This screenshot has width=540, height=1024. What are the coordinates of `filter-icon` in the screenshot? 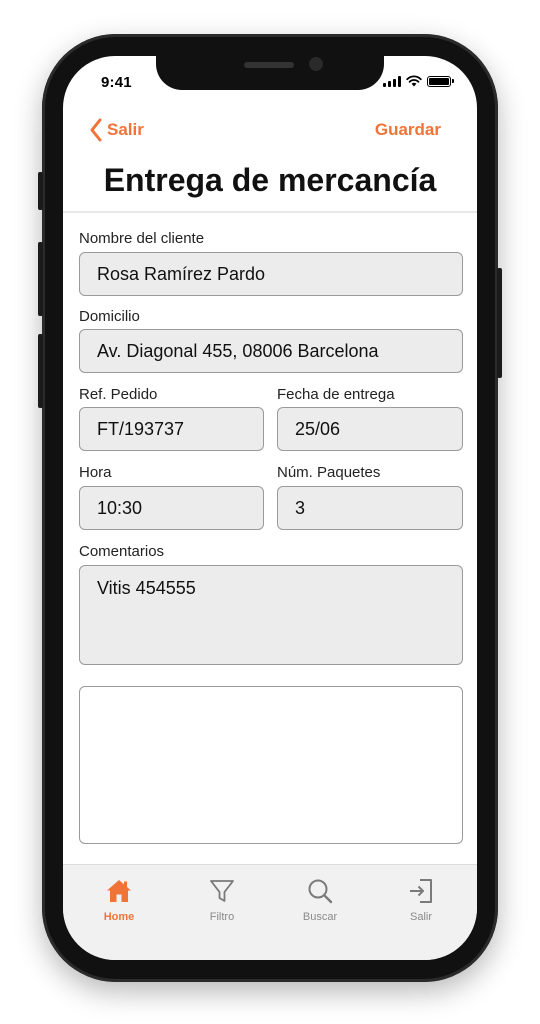 It's located at (222, 891).